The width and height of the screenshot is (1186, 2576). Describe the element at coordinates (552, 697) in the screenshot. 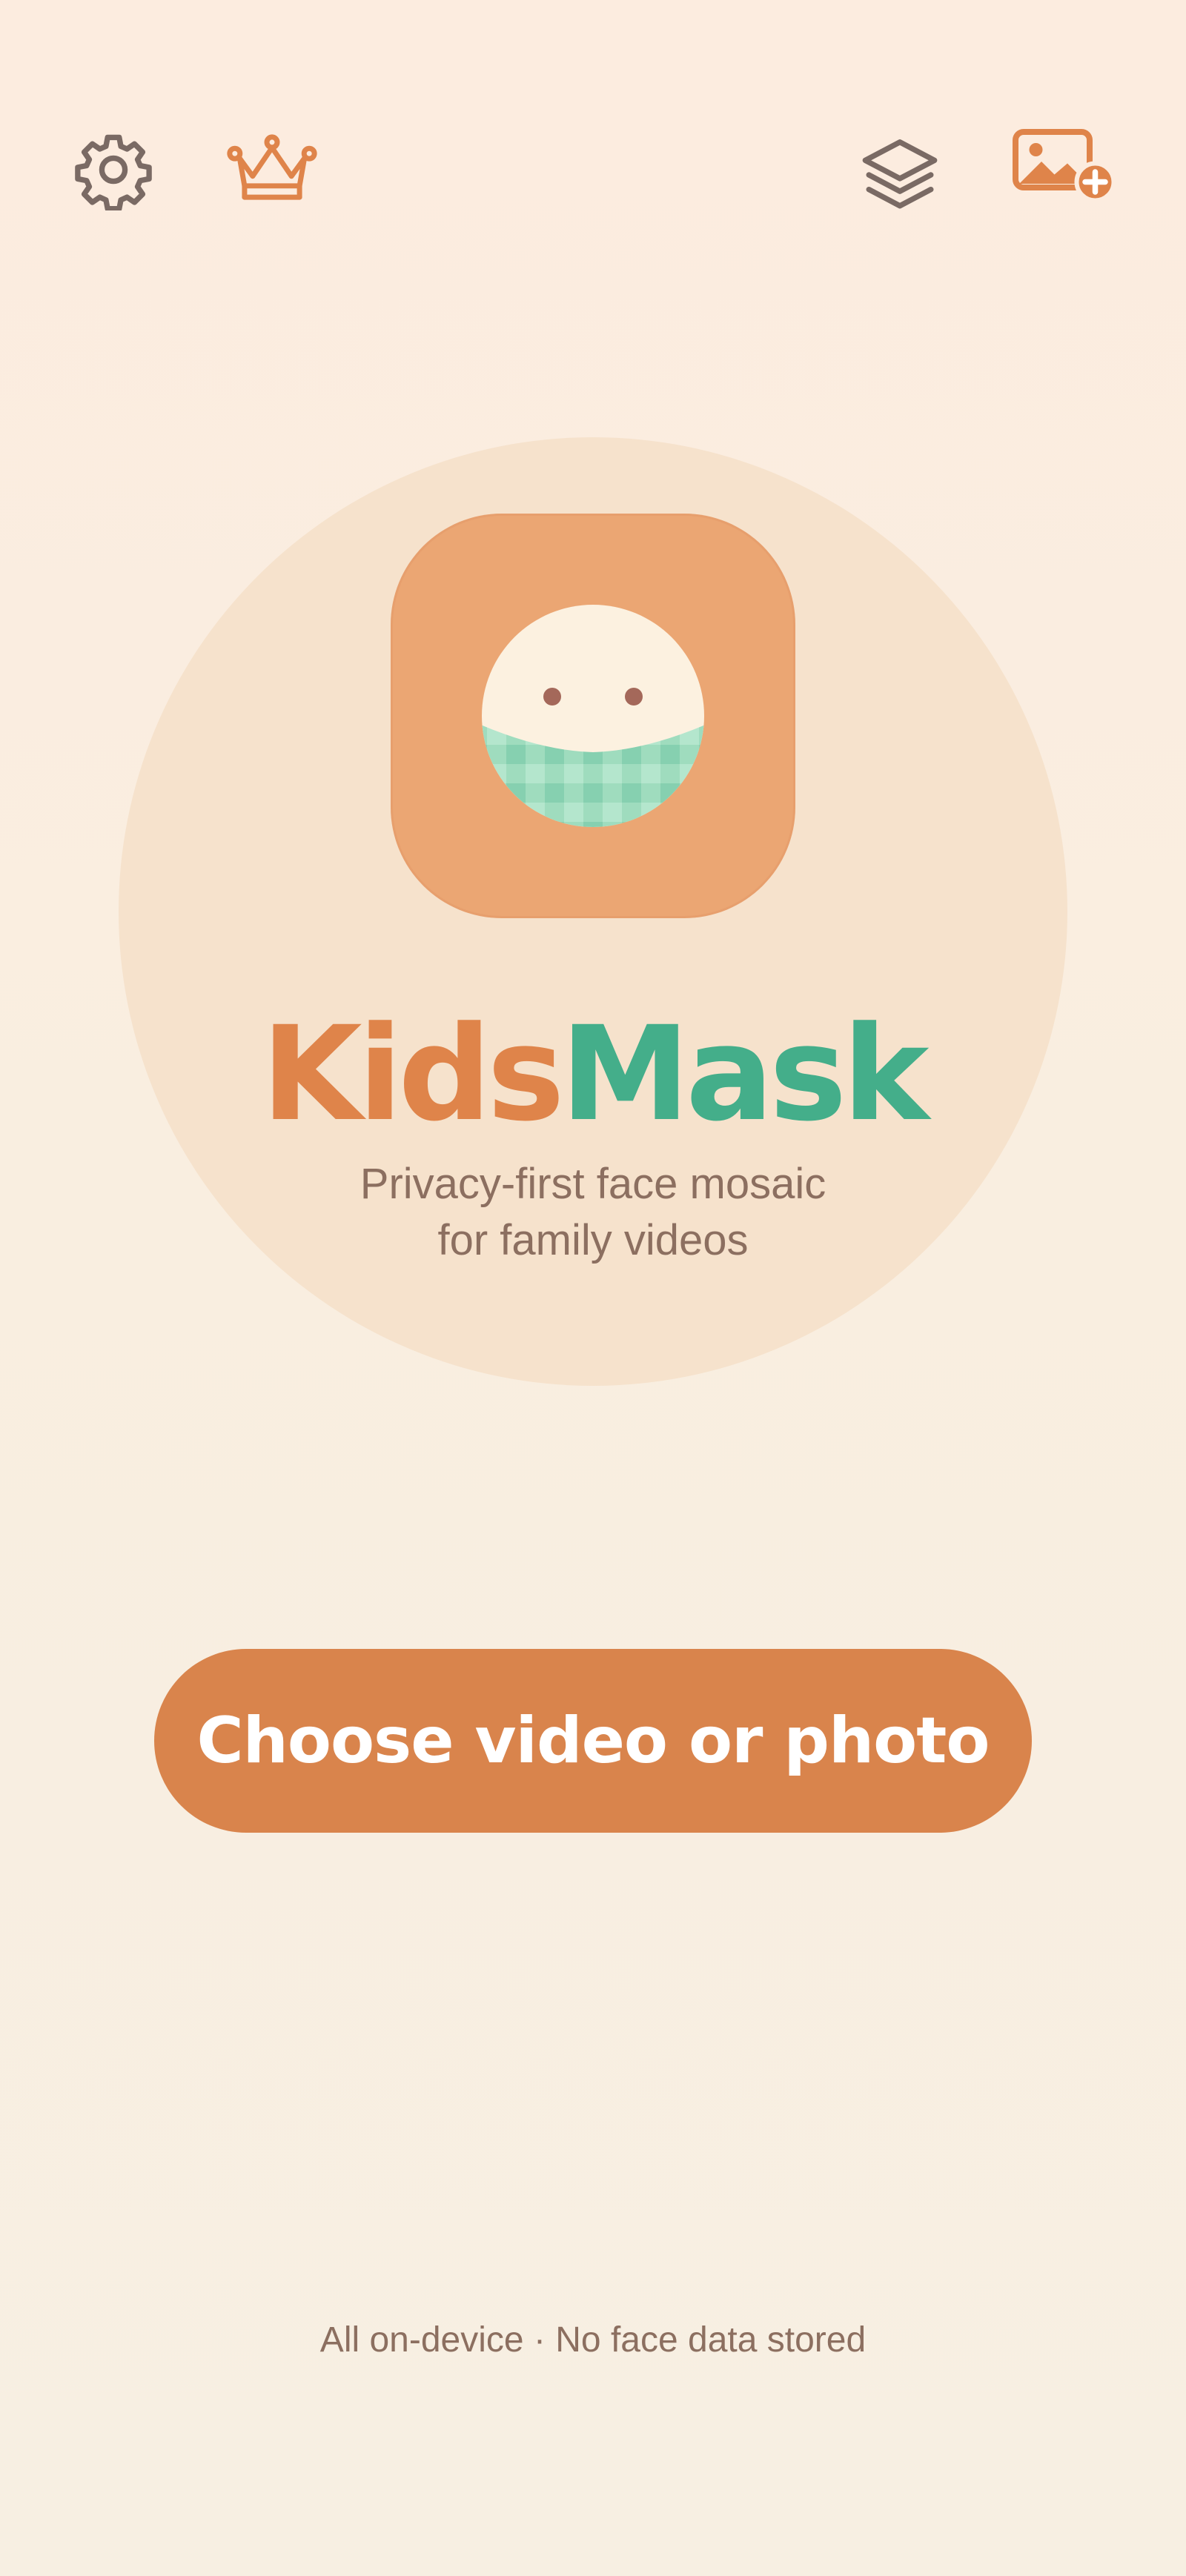

I see `left-eye` at that location.